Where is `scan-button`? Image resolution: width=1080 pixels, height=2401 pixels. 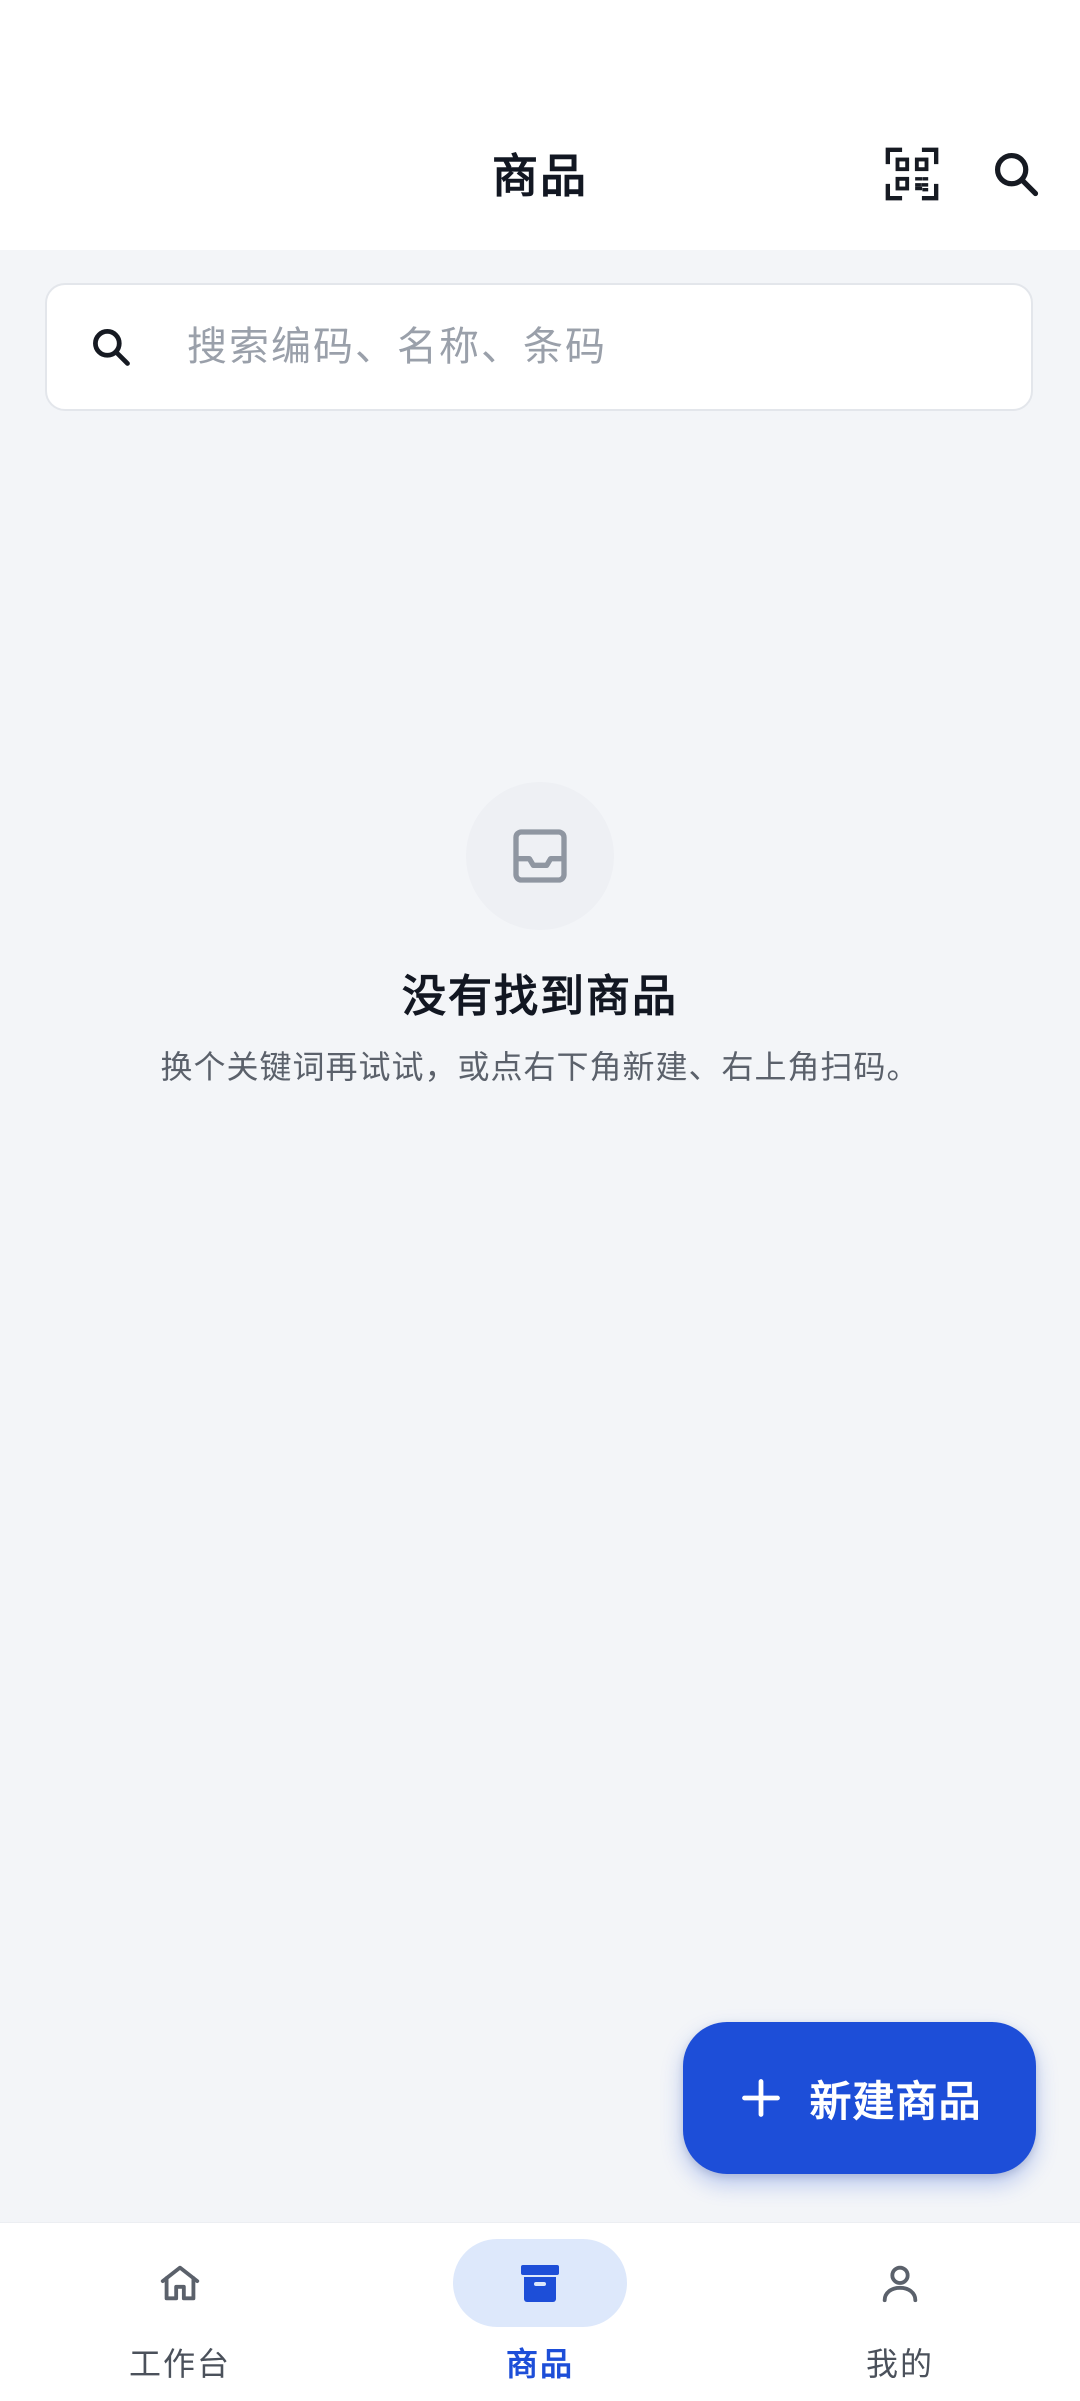
scan-button is located at coordinates (912, 174).